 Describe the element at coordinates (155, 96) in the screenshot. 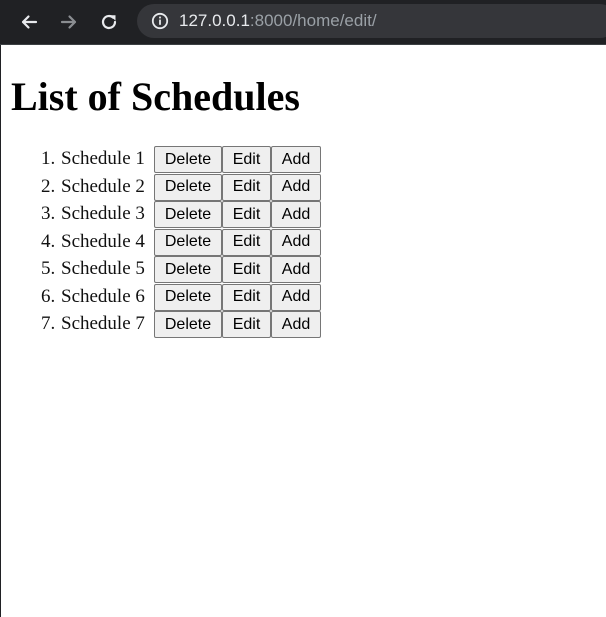

I see `page-title: List of Schedules` at that location.